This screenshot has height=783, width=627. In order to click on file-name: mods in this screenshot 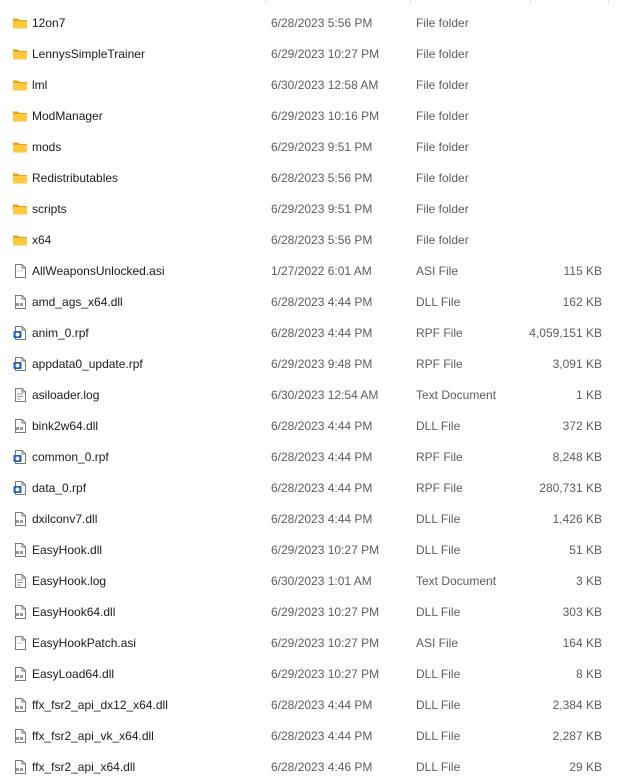, I will do `click(47, 147)`.